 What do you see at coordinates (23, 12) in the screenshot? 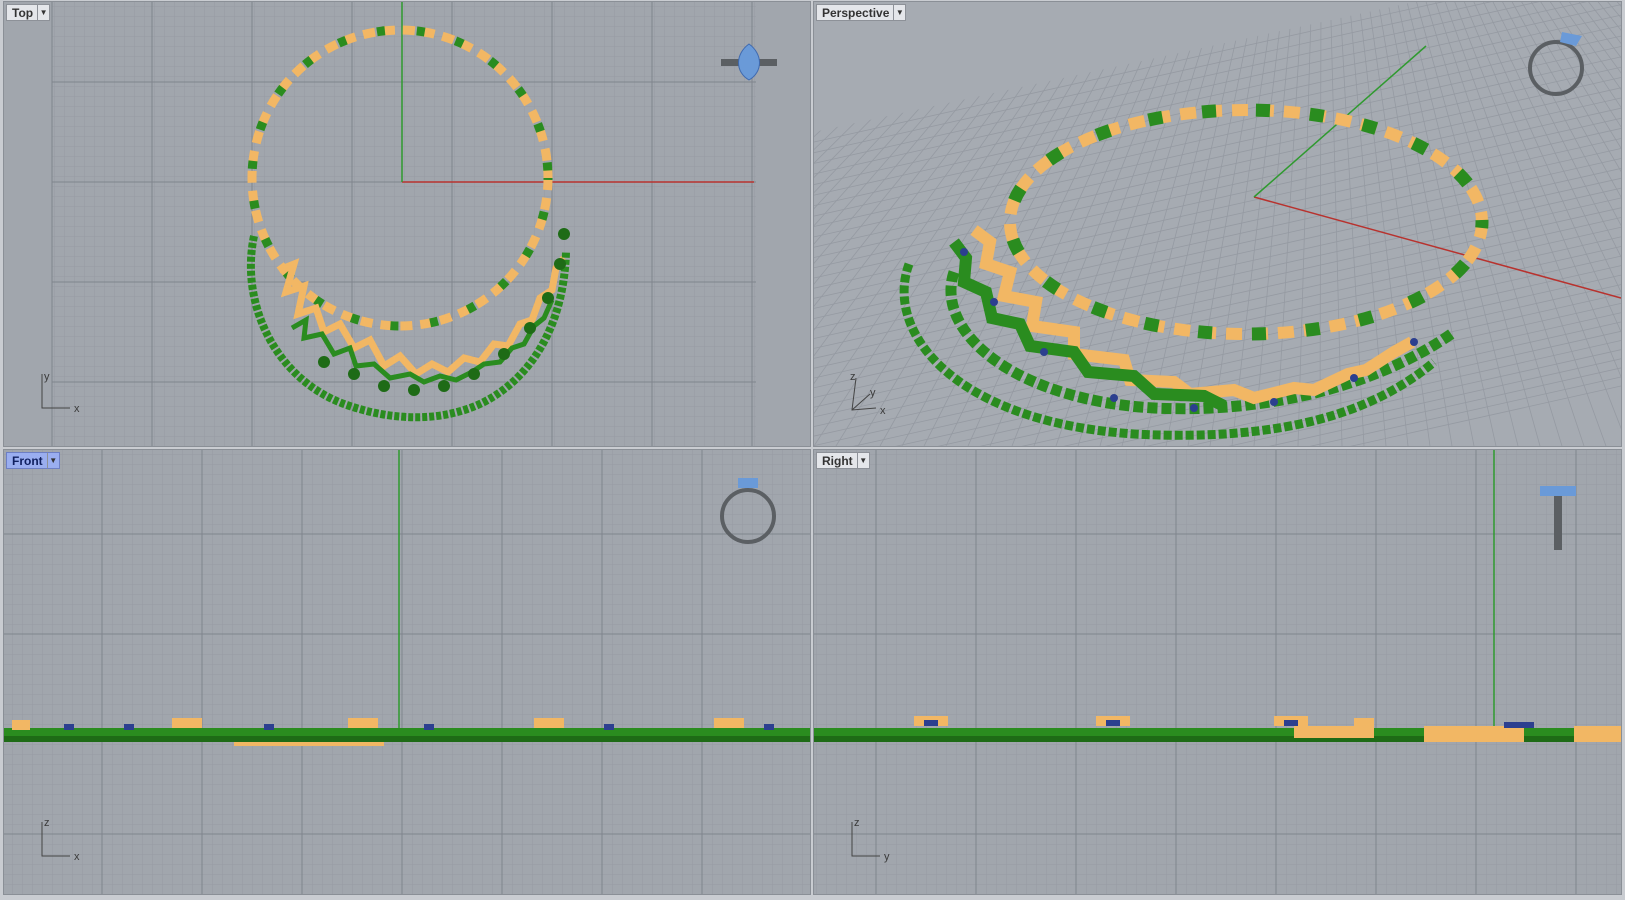
I see `viewport-title: Top` at bounding box center [23, 12].